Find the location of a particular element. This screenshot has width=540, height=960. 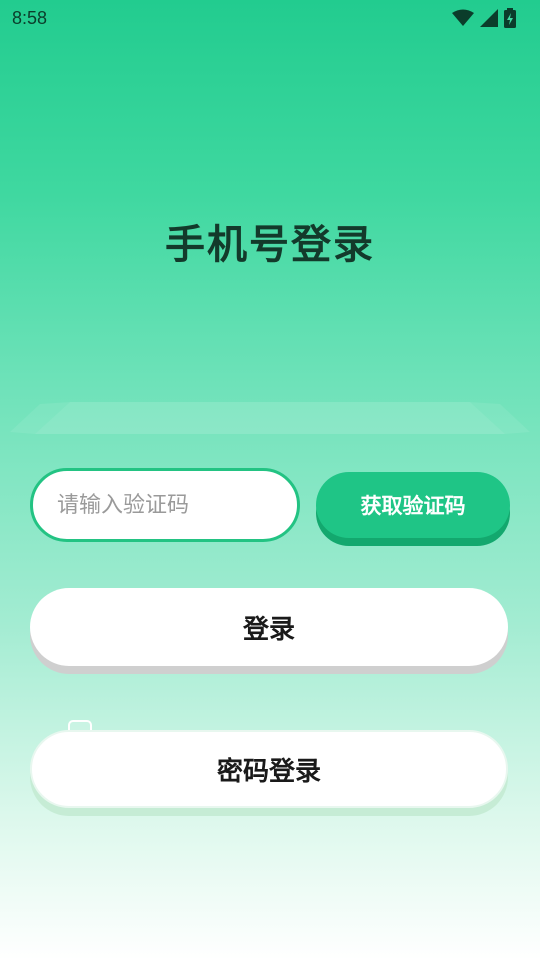

page-title: 手机号登录 is located at coordinates (270, 245).